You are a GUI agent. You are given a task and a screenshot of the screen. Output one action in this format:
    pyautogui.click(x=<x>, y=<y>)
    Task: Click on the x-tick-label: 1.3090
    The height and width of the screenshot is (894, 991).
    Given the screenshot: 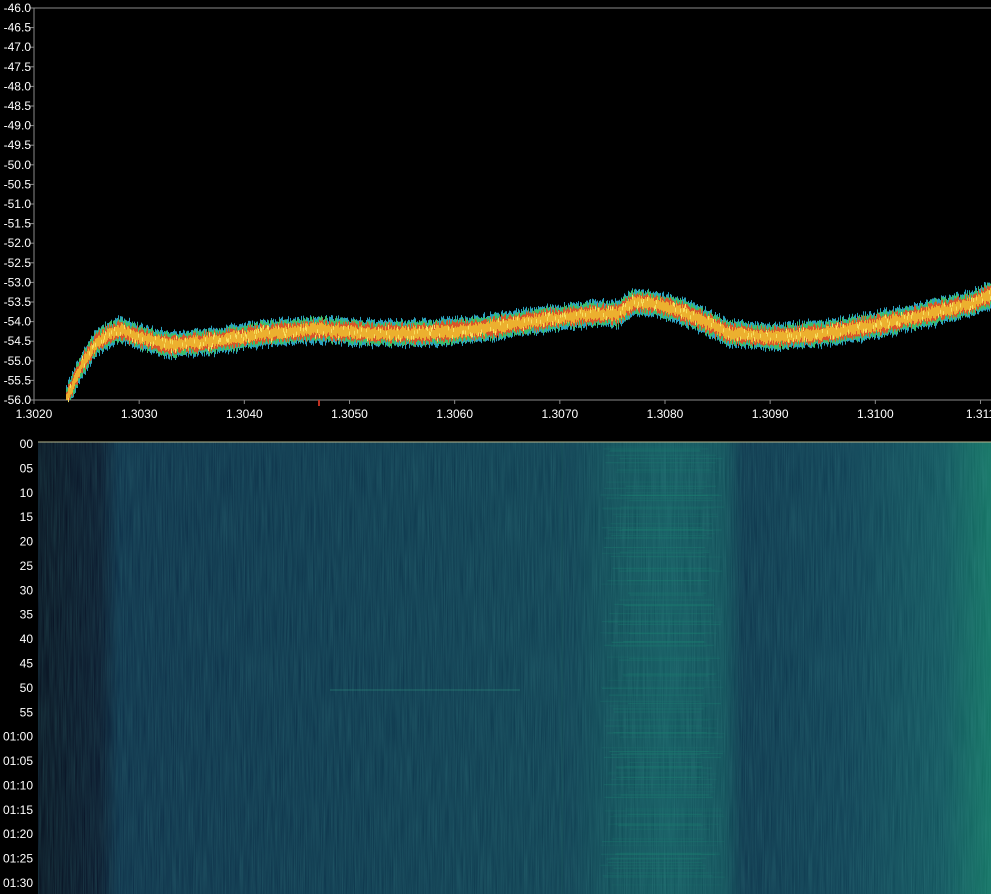 What is the action you would take?
    pyautogui.click(x=770, y=414)
    